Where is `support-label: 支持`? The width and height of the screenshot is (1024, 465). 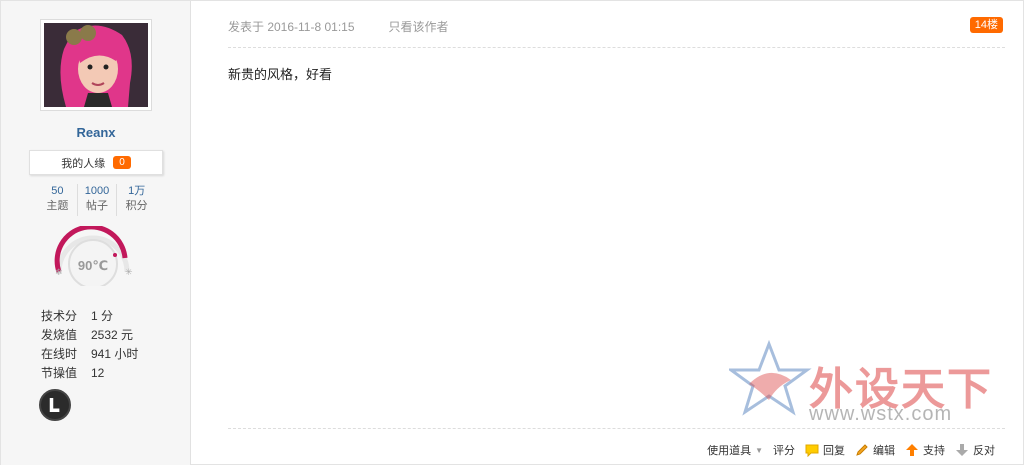
support-label: 支持 is located at coordinates (934, 451).